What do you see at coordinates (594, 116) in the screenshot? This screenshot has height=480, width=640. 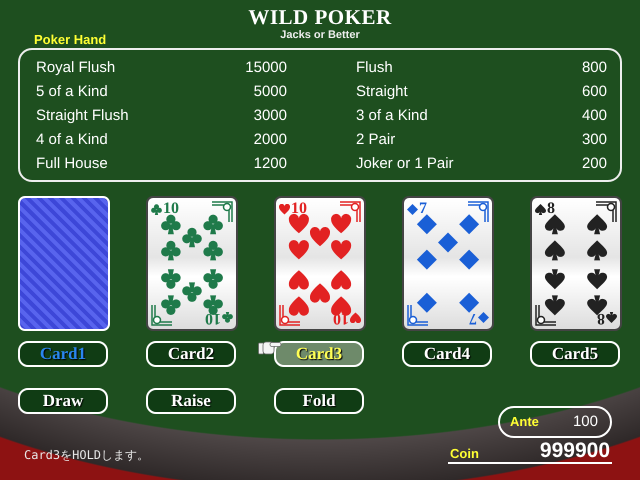 I see `payout-value: 400` at bounding box center [594, 116].